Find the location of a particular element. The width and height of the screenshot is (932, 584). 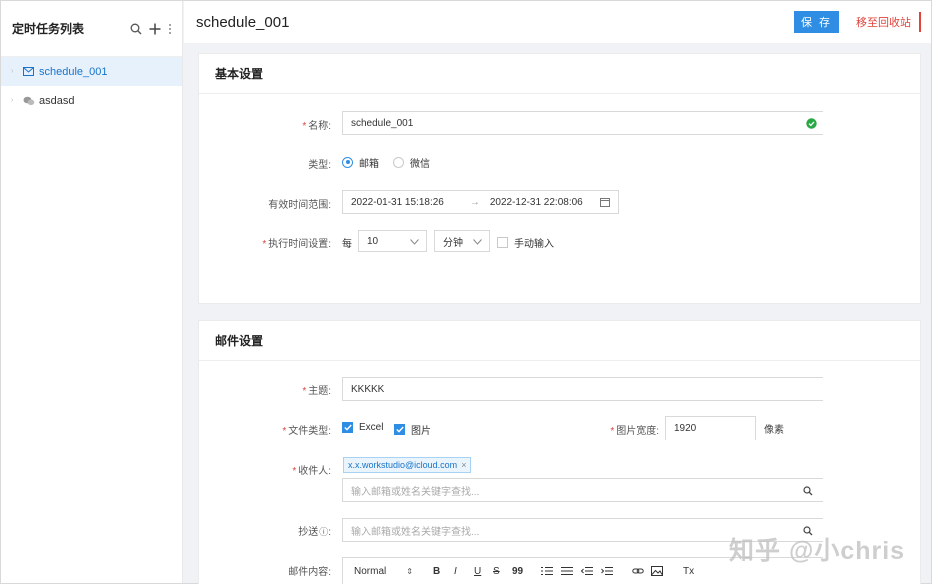

quote-button: 99 is located at coordinates (517, 571).